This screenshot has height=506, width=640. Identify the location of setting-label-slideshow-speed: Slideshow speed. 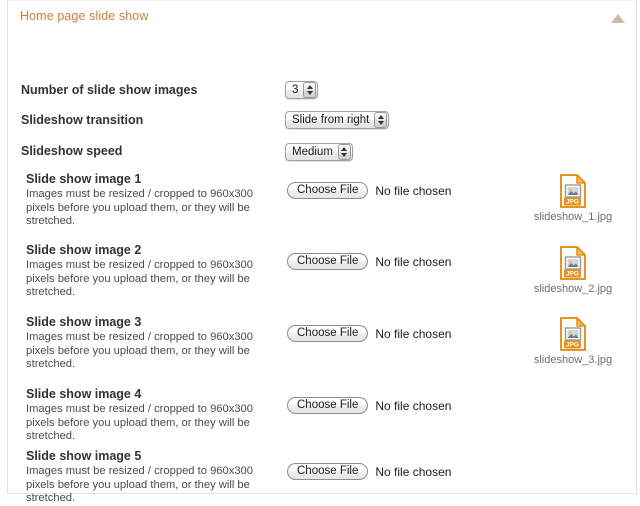
(72, 151).